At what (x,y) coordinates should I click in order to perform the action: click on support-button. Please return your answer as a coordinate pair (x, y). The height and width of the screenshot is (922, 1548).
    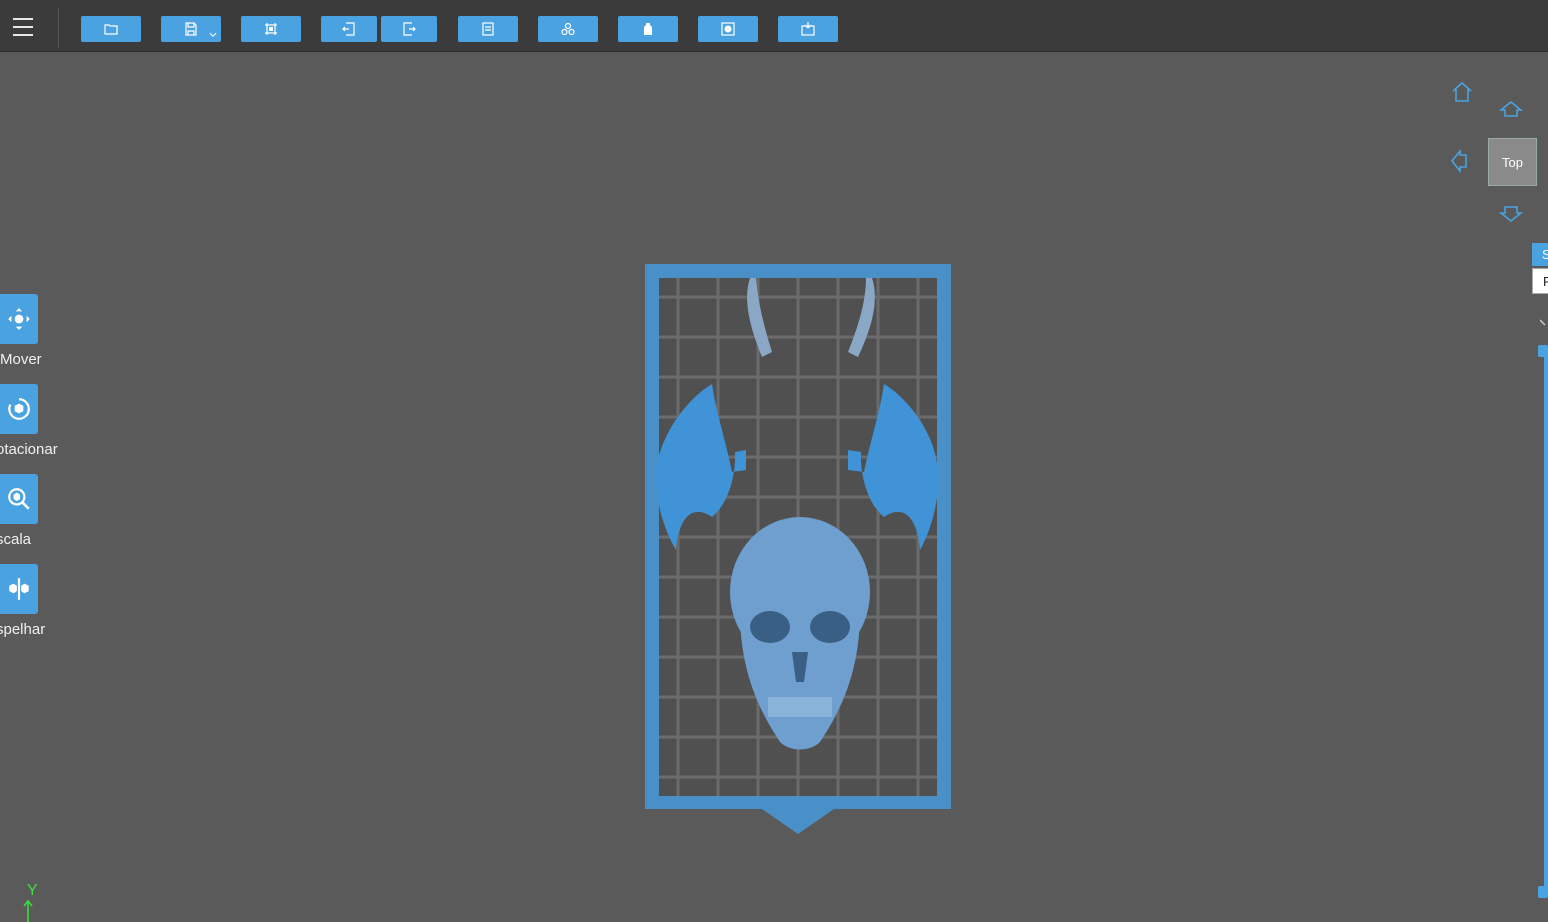
    Looking at the image, I should click on (648, 29).